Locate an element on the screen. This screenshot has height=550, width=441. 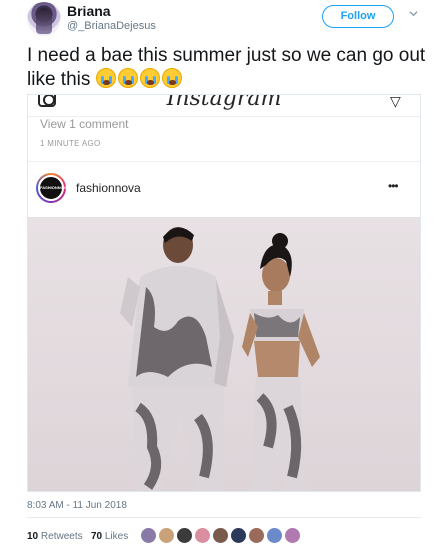
tweet-header: Briana @_BrianaDejesus Follow is located at coordinates (220, 19).